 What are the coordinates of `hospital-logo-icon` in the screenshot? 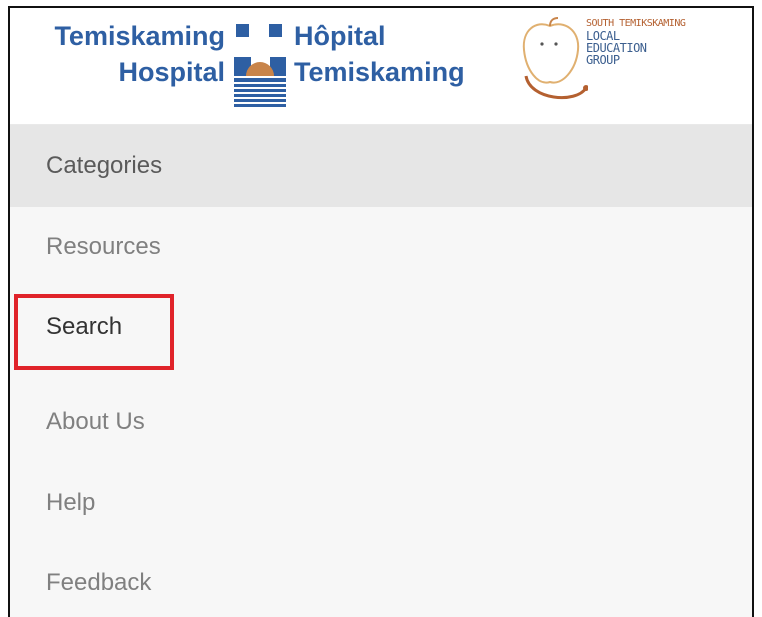 It's located at (260, 65).